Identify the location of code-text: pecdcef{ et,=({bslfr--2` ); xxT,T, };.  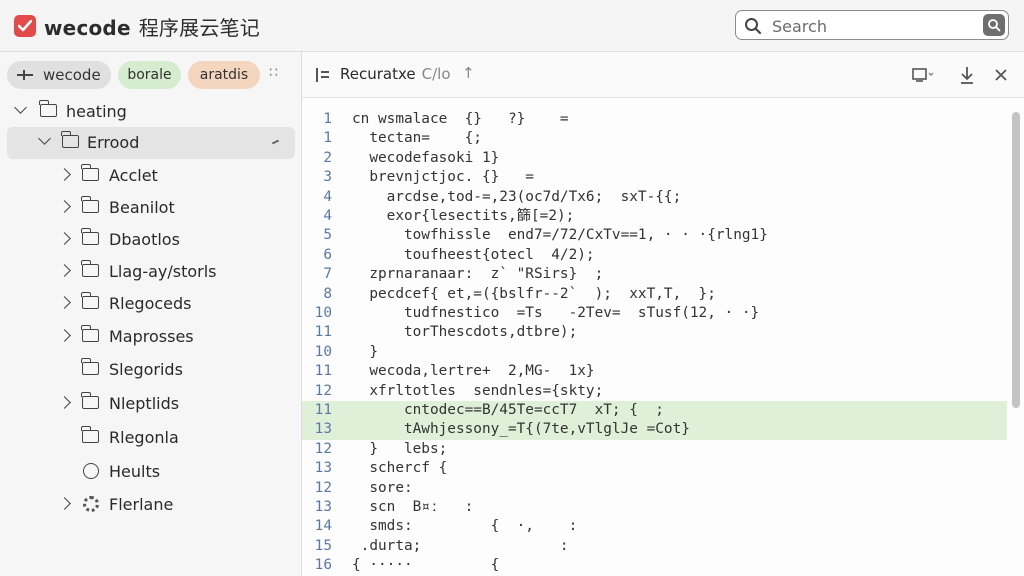
(534, 293).